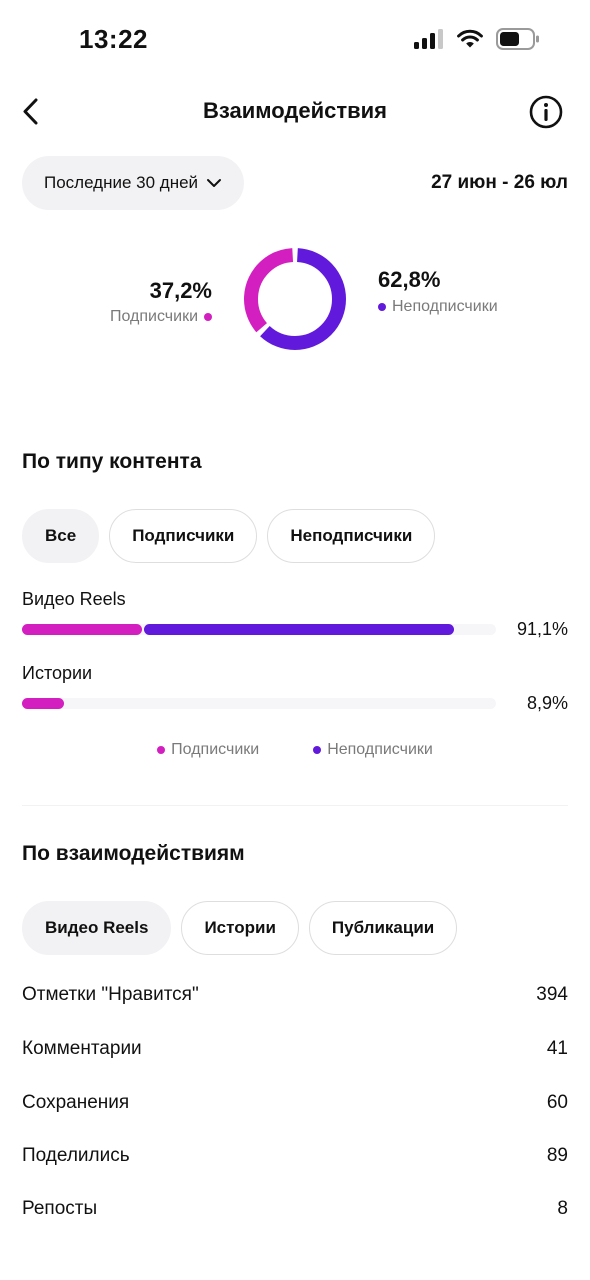 The height and width of the screenshot is (1280, 590). Describe the element at coordinates (215, 749) in the screenshot. I see `legend-followers-label: Подписчики` at that location.